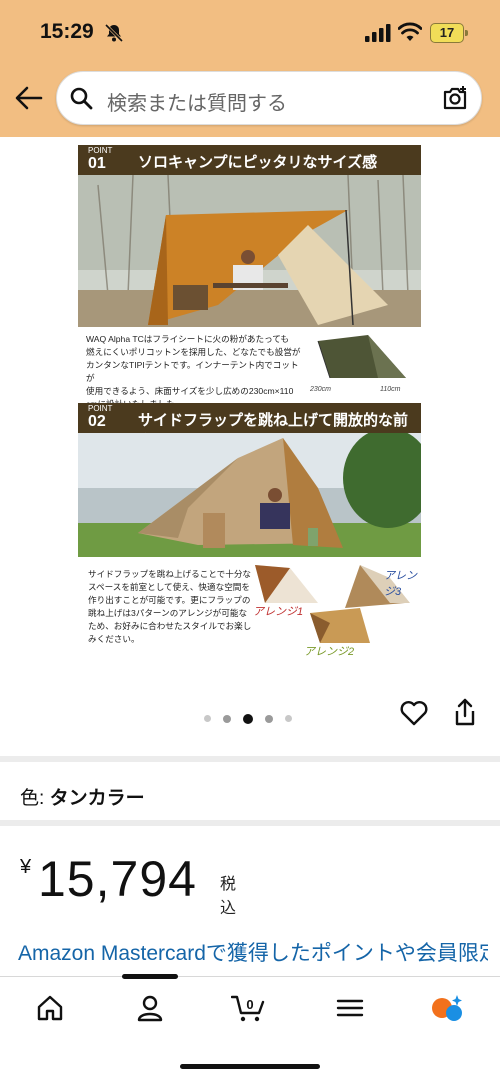 The image size is (500, 1080). Describe the element at coordinates (97, 798) in the screenshot. I see `color-value: タンカラー` at that location.